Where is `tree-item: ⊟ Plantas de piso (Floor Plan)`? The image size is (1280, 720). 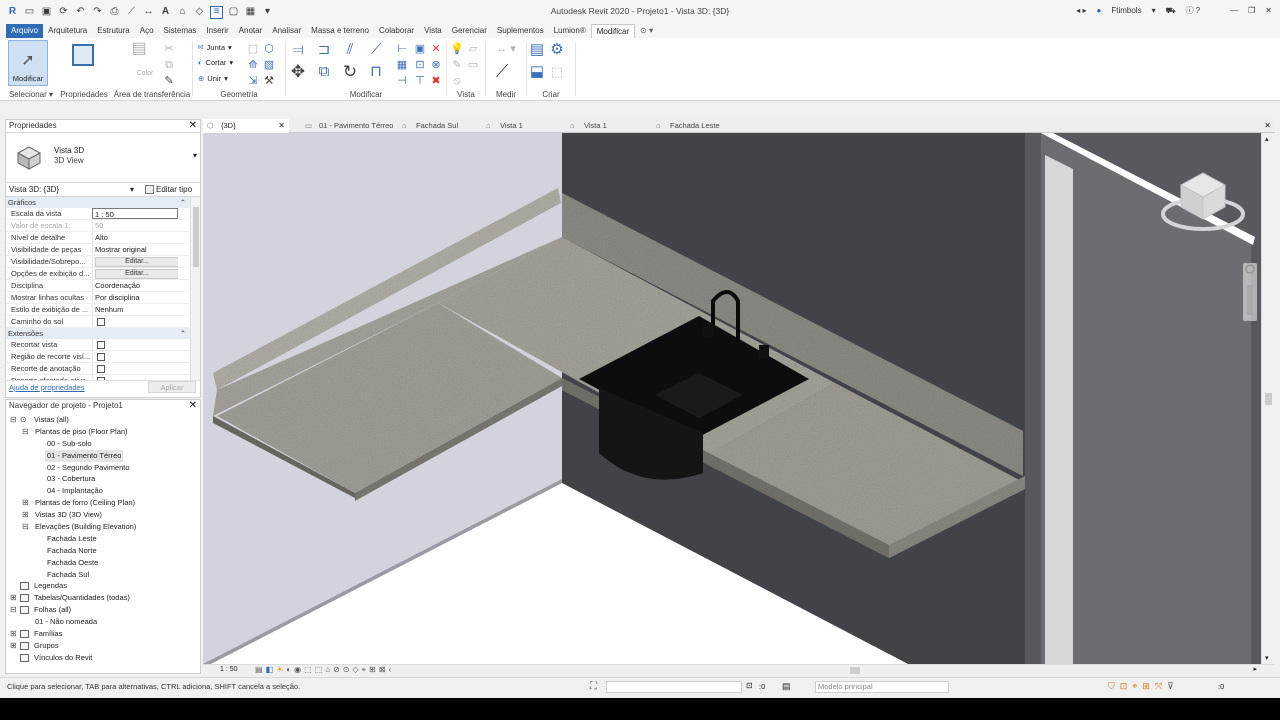 tree-item: ⊟ Plantas de piso (Floor Plan) is located at coordinates (103, 432).